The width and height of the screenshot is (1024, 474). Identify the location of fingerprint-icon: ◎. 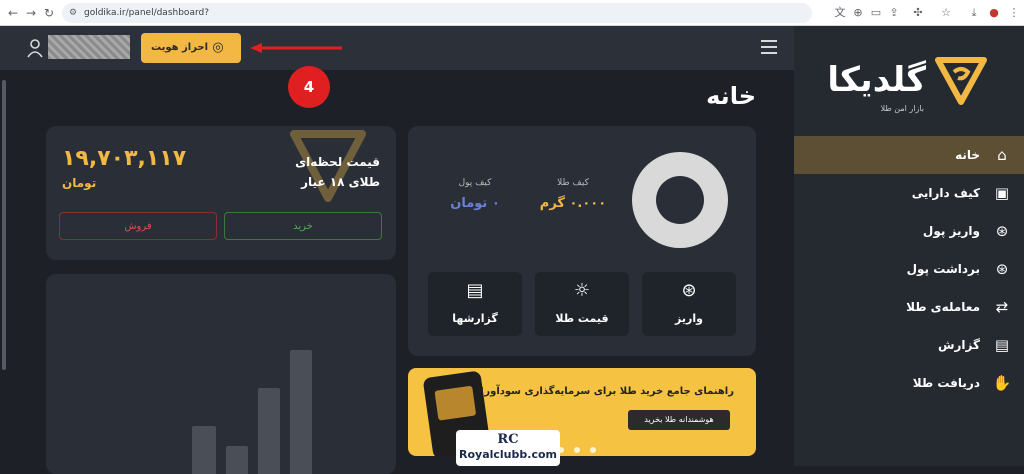
(218, 47).